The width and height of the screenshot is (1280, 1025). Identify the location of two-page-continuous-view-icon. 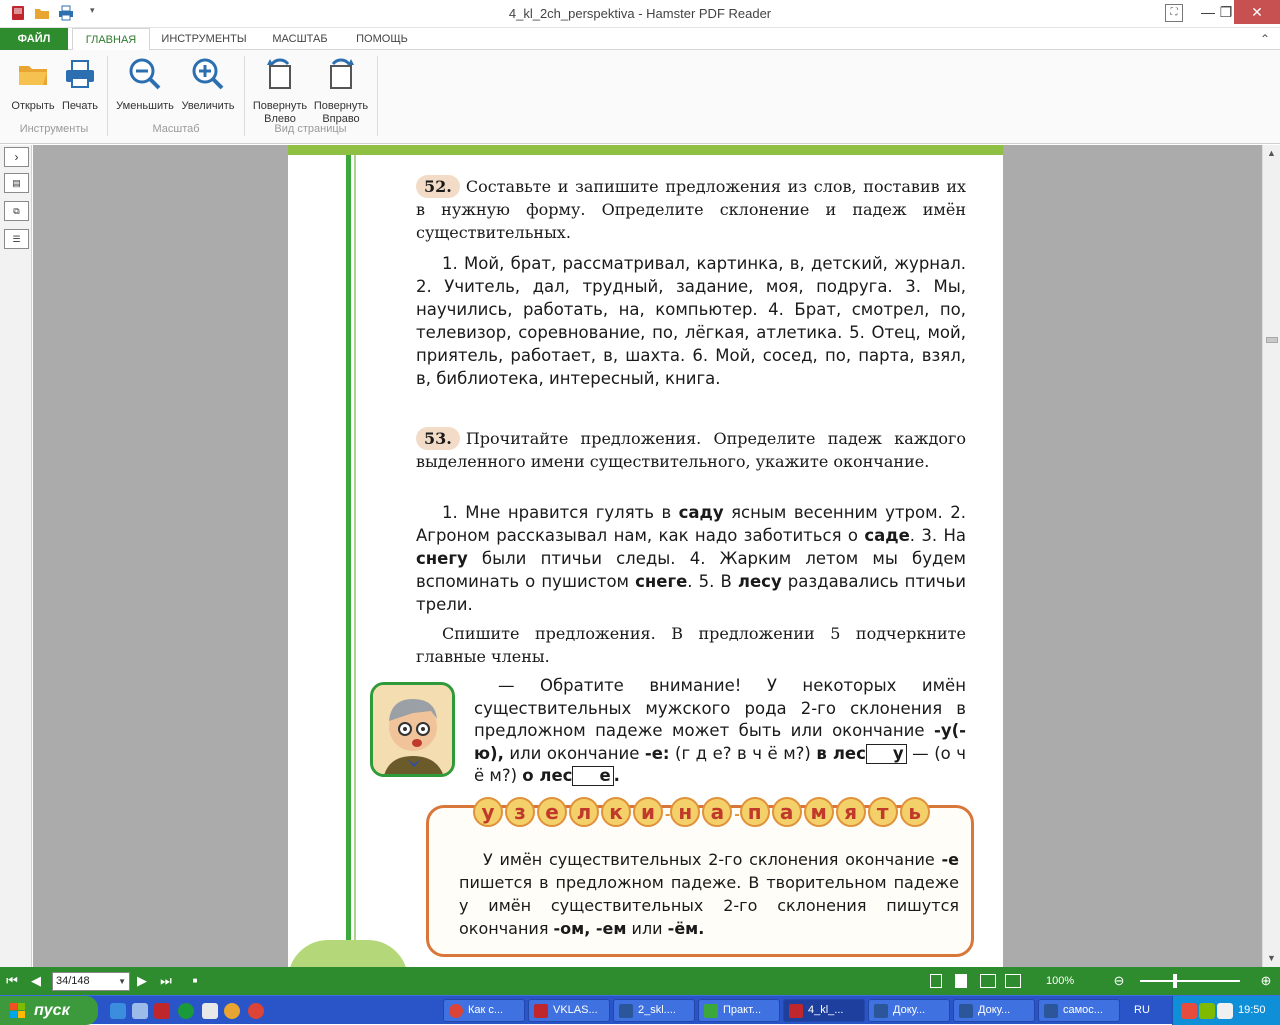
(1013, 981).